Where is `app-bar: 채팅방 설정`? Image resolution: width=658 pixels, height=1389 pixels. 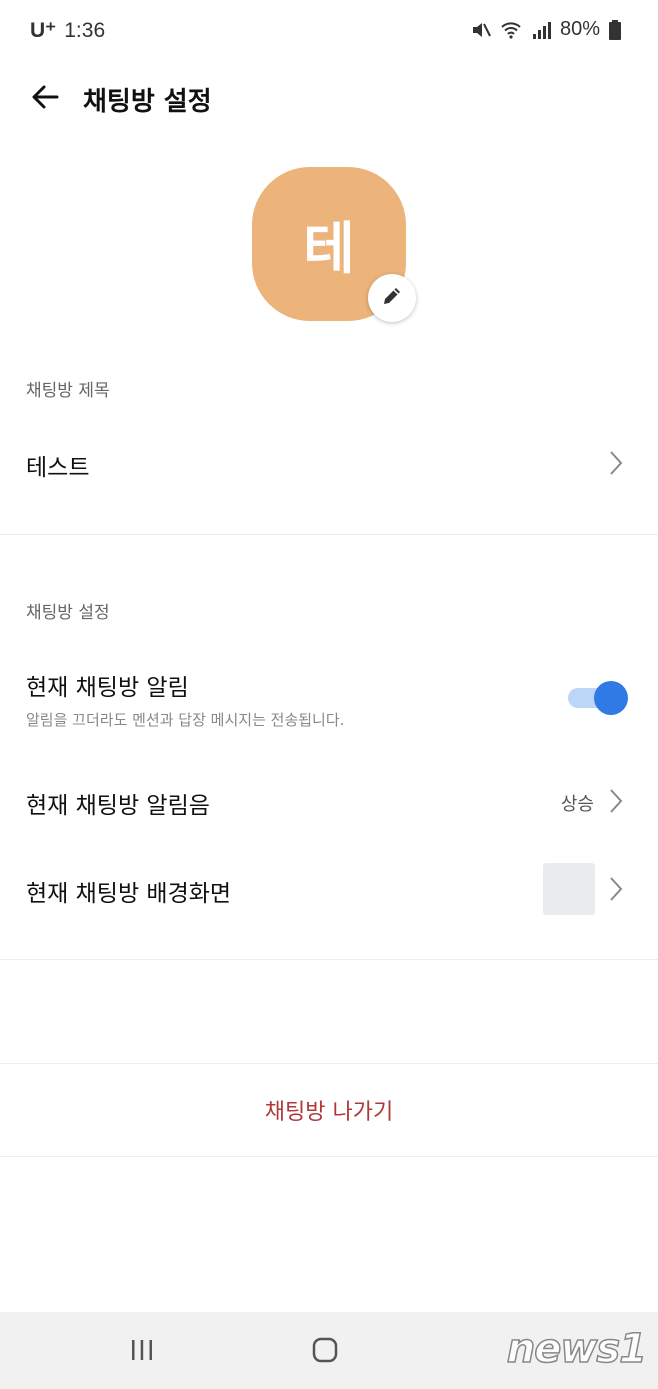 app-bar: 채팅방 설정 is located at coordinates (329, 99).